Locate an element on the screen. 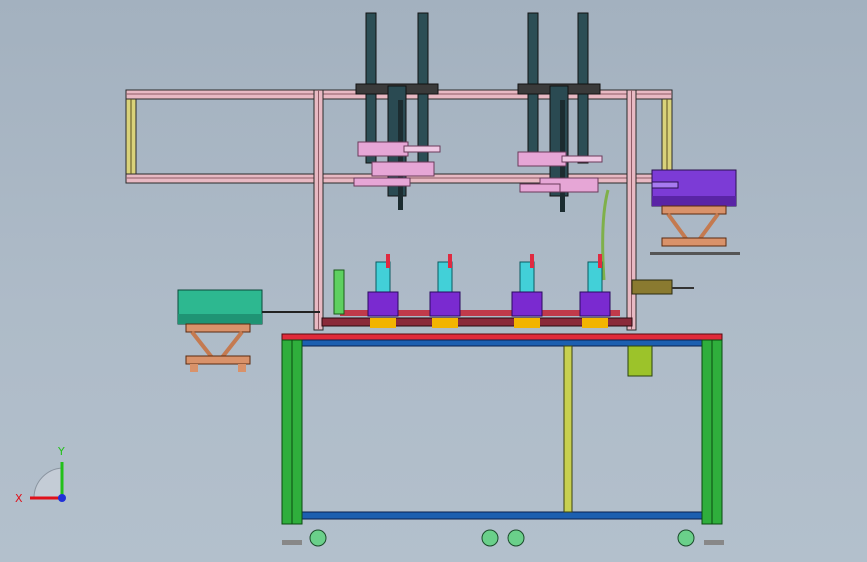  casters is located at coordinates (503, 538).